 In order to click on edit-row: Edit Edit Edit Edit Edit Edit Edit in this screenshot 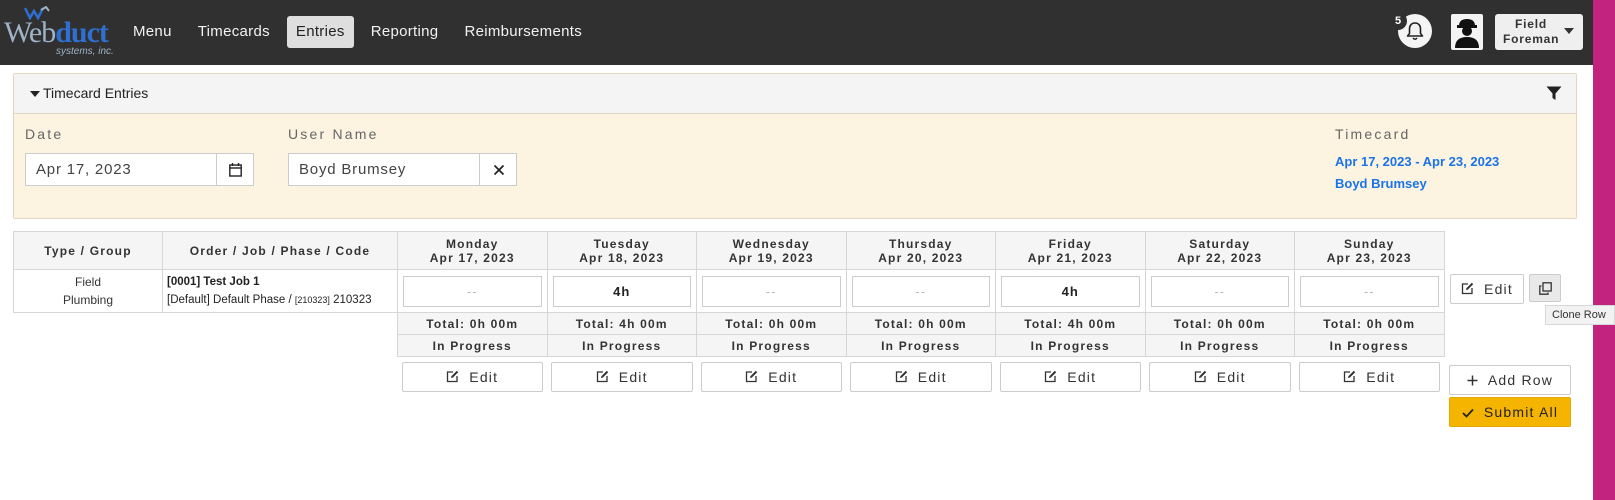, I will do `click(729, 375)`.